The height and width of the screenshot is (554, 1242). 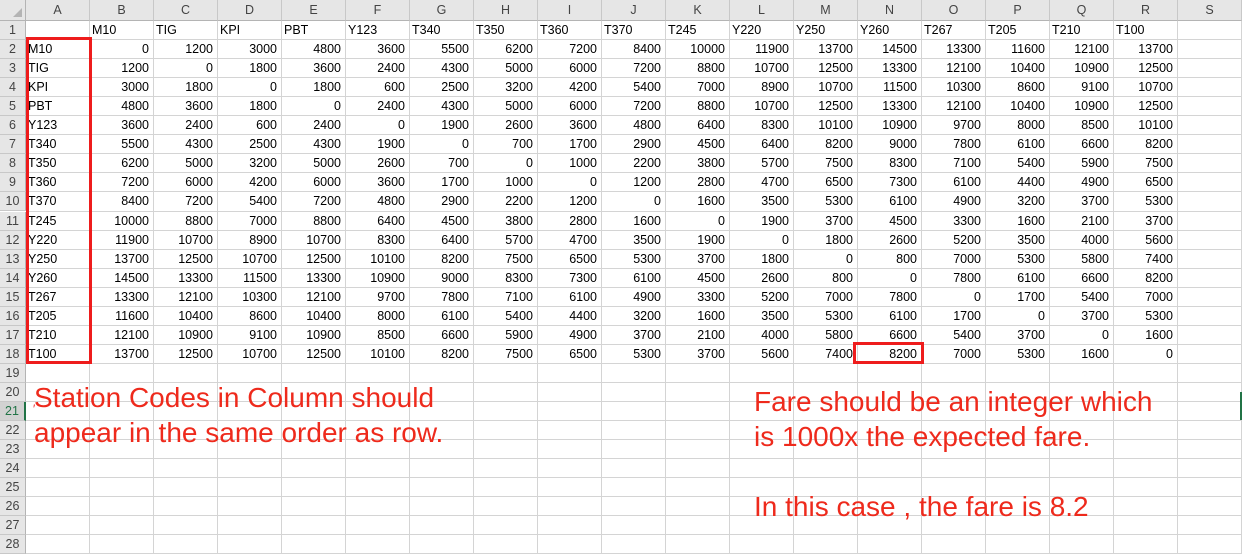 I want to click on row-header-6: 6, so click(x=13, y=125).